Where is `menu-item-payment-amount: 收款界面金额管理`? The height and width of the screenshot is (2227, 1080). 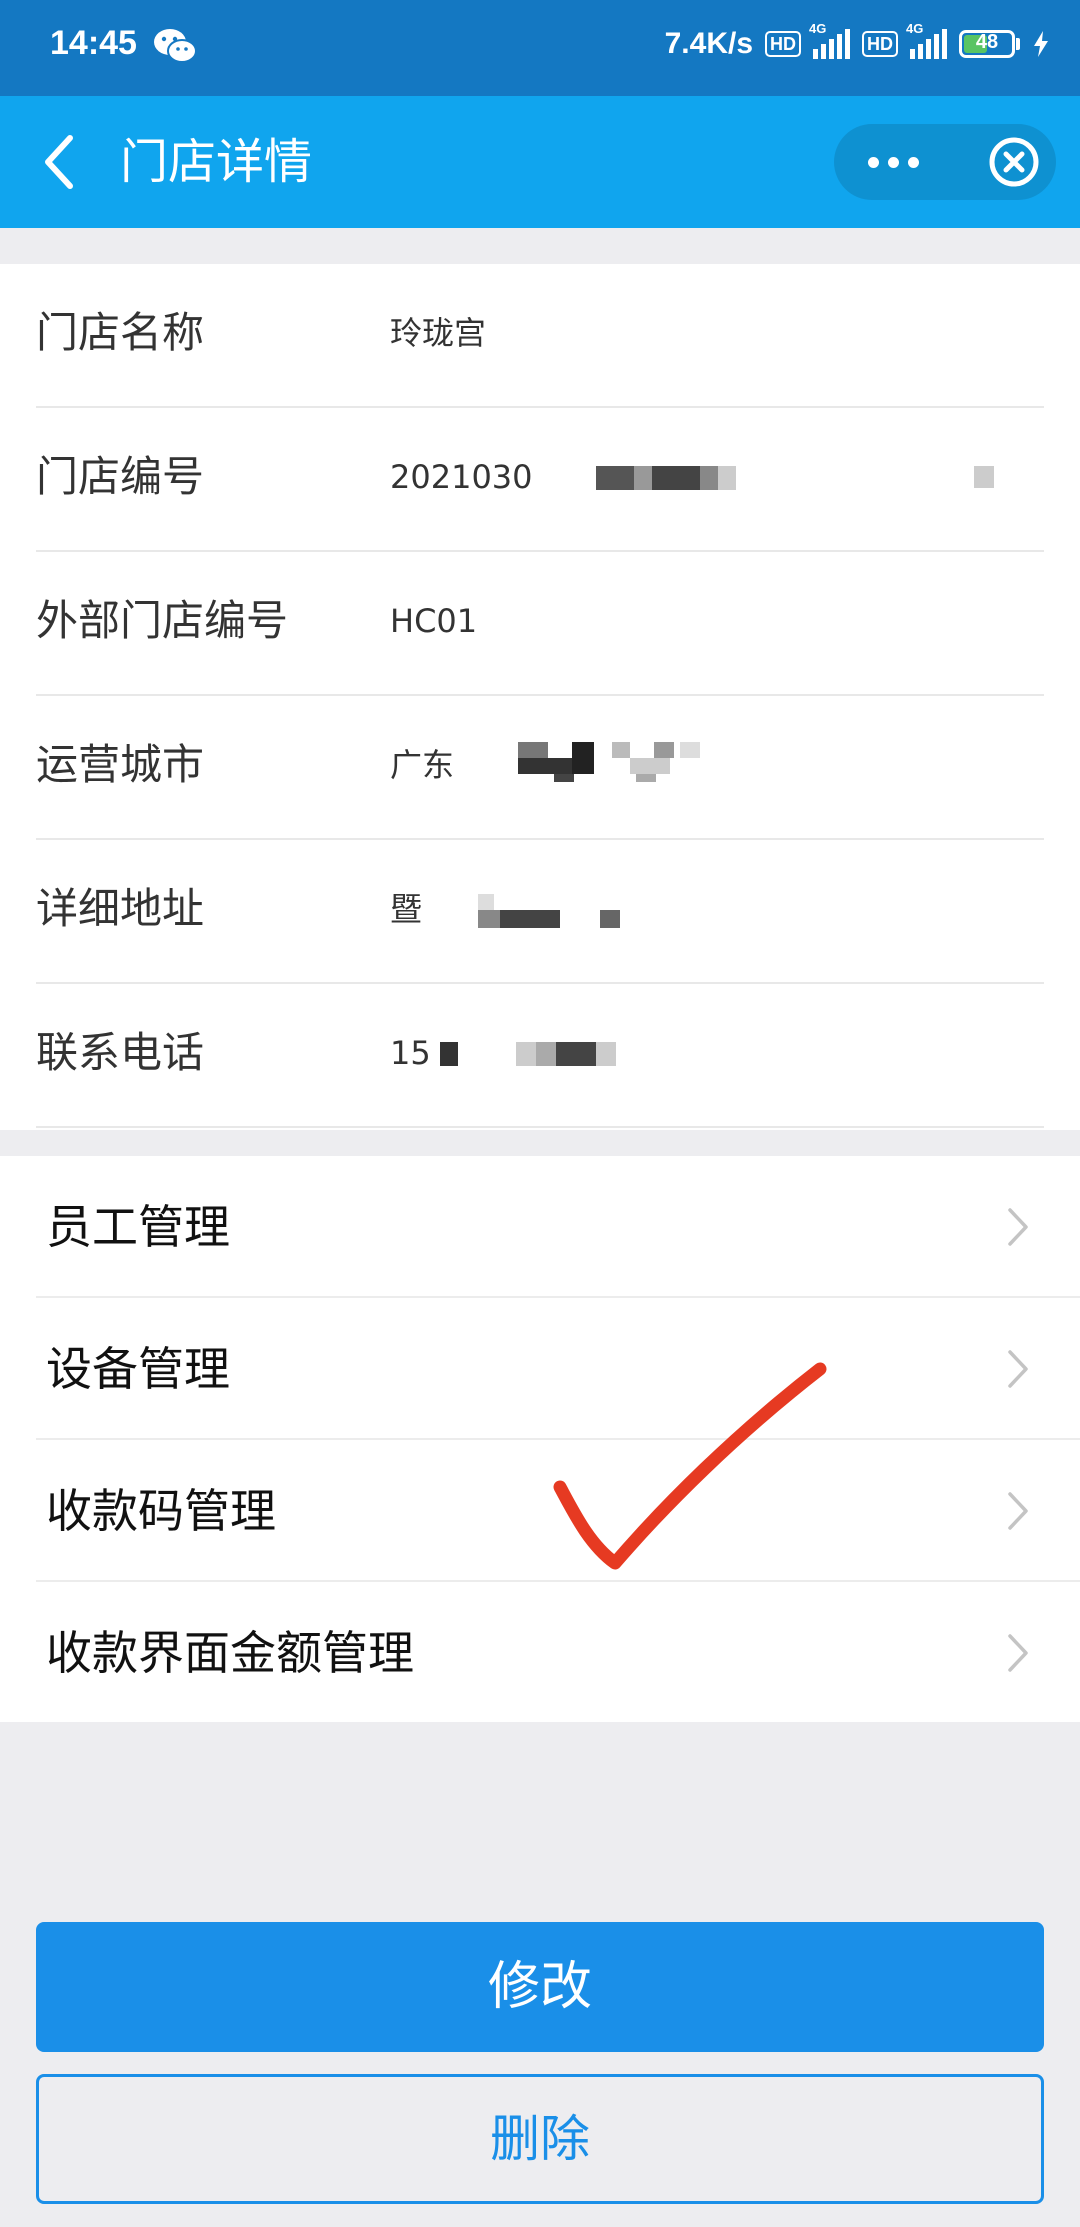 menu-item-payment-amount: 收款界面金额管理 is located at coordinates (540, 1653).